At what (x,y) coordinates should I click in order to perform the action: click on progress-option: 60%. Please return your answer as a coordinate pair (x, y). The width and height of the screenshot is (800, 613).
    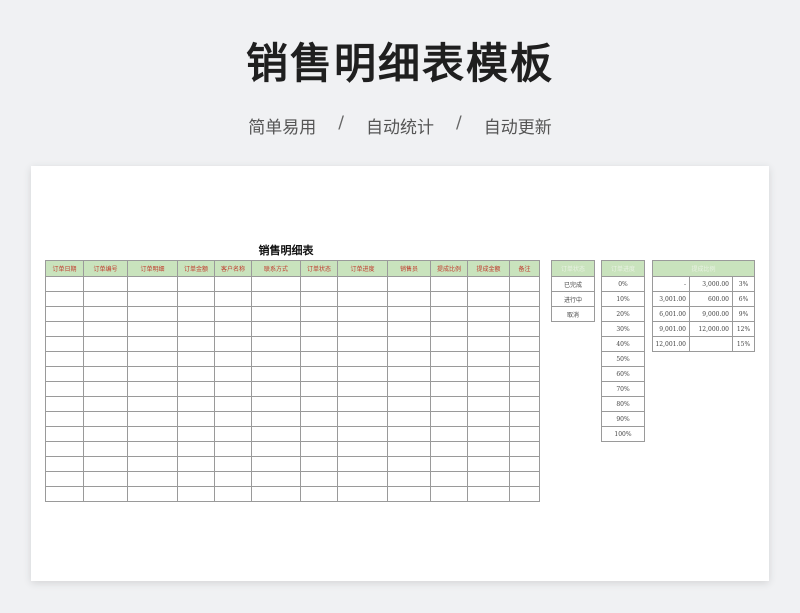
    Looking at the image, I should click on (623, 374).